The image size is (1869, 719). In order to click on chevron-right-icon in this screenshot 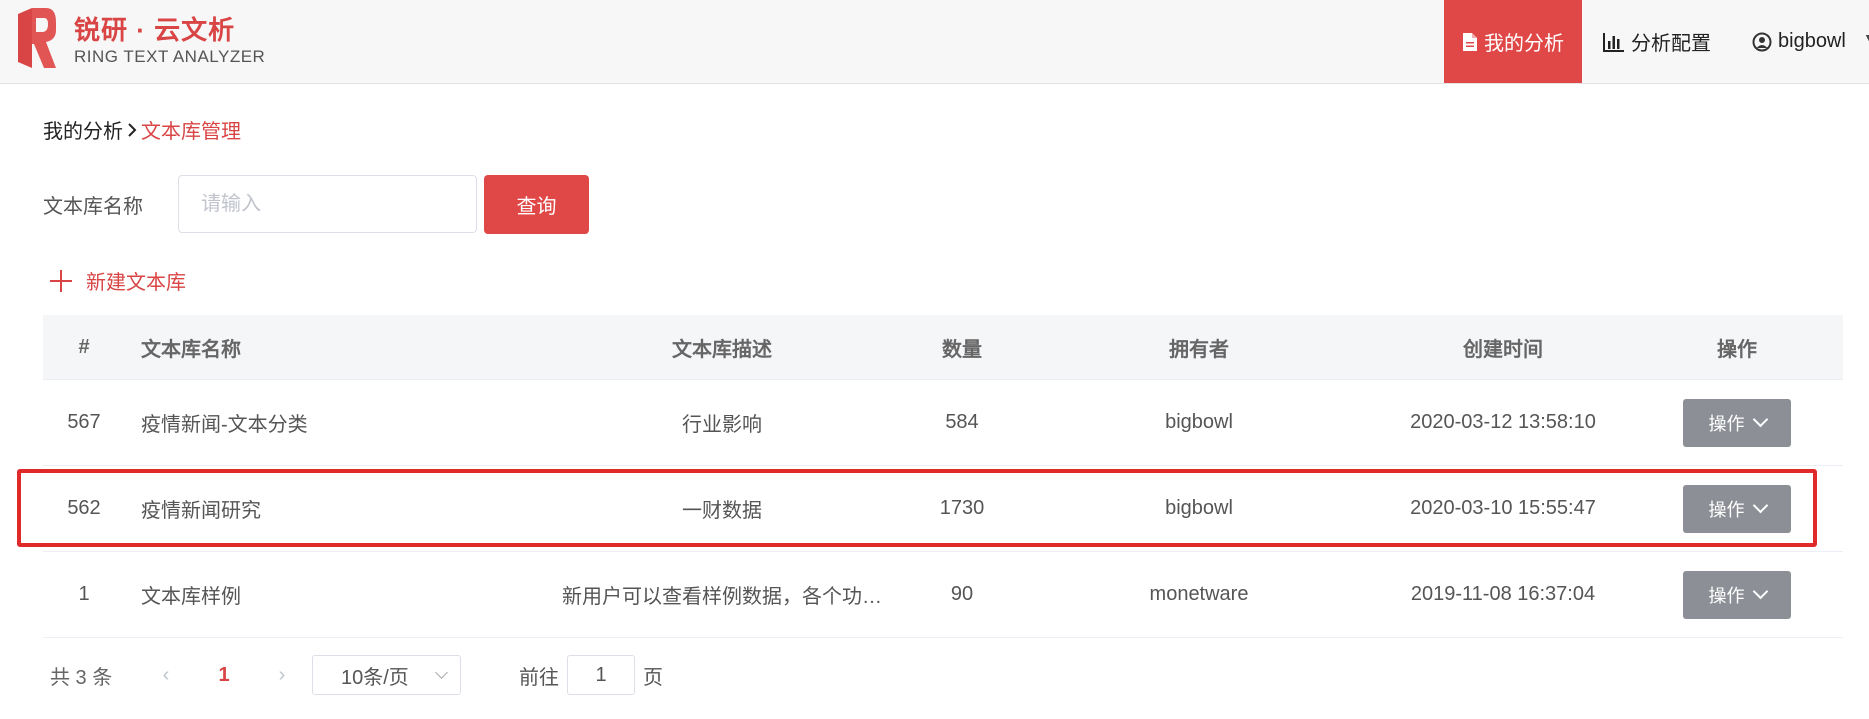, I will do `click(132, 129)`.